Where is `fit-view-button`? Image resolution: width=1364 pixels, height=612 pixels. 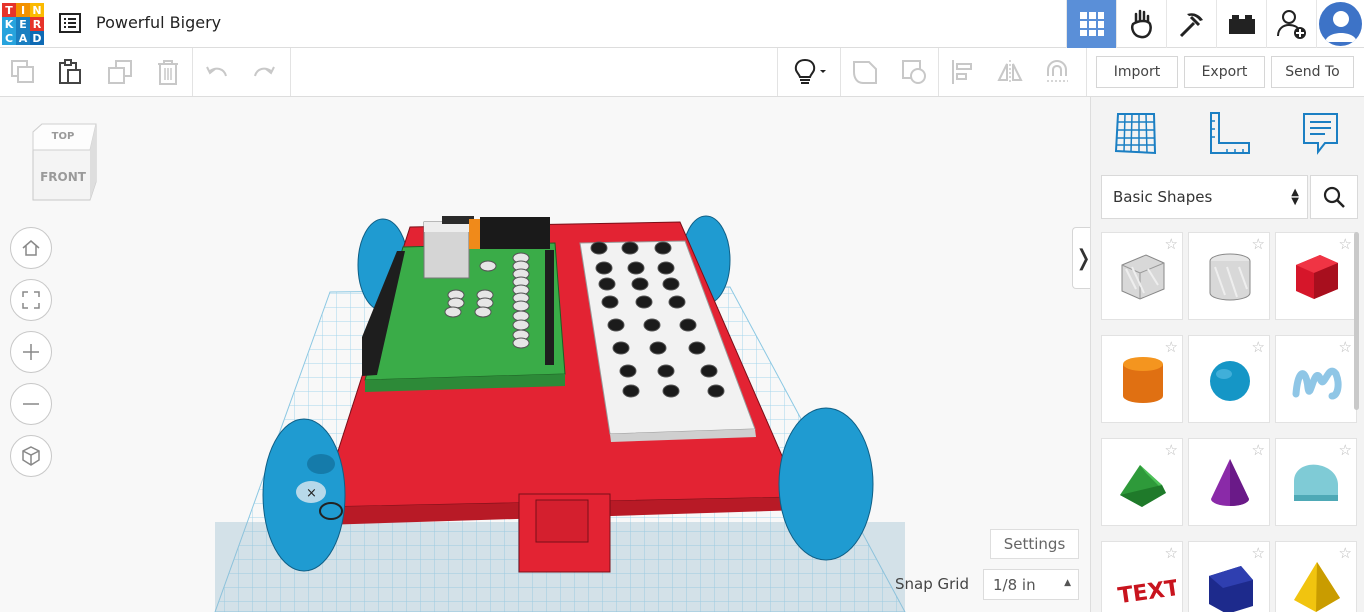
fit-view-button is located at coordinates (31, 300).